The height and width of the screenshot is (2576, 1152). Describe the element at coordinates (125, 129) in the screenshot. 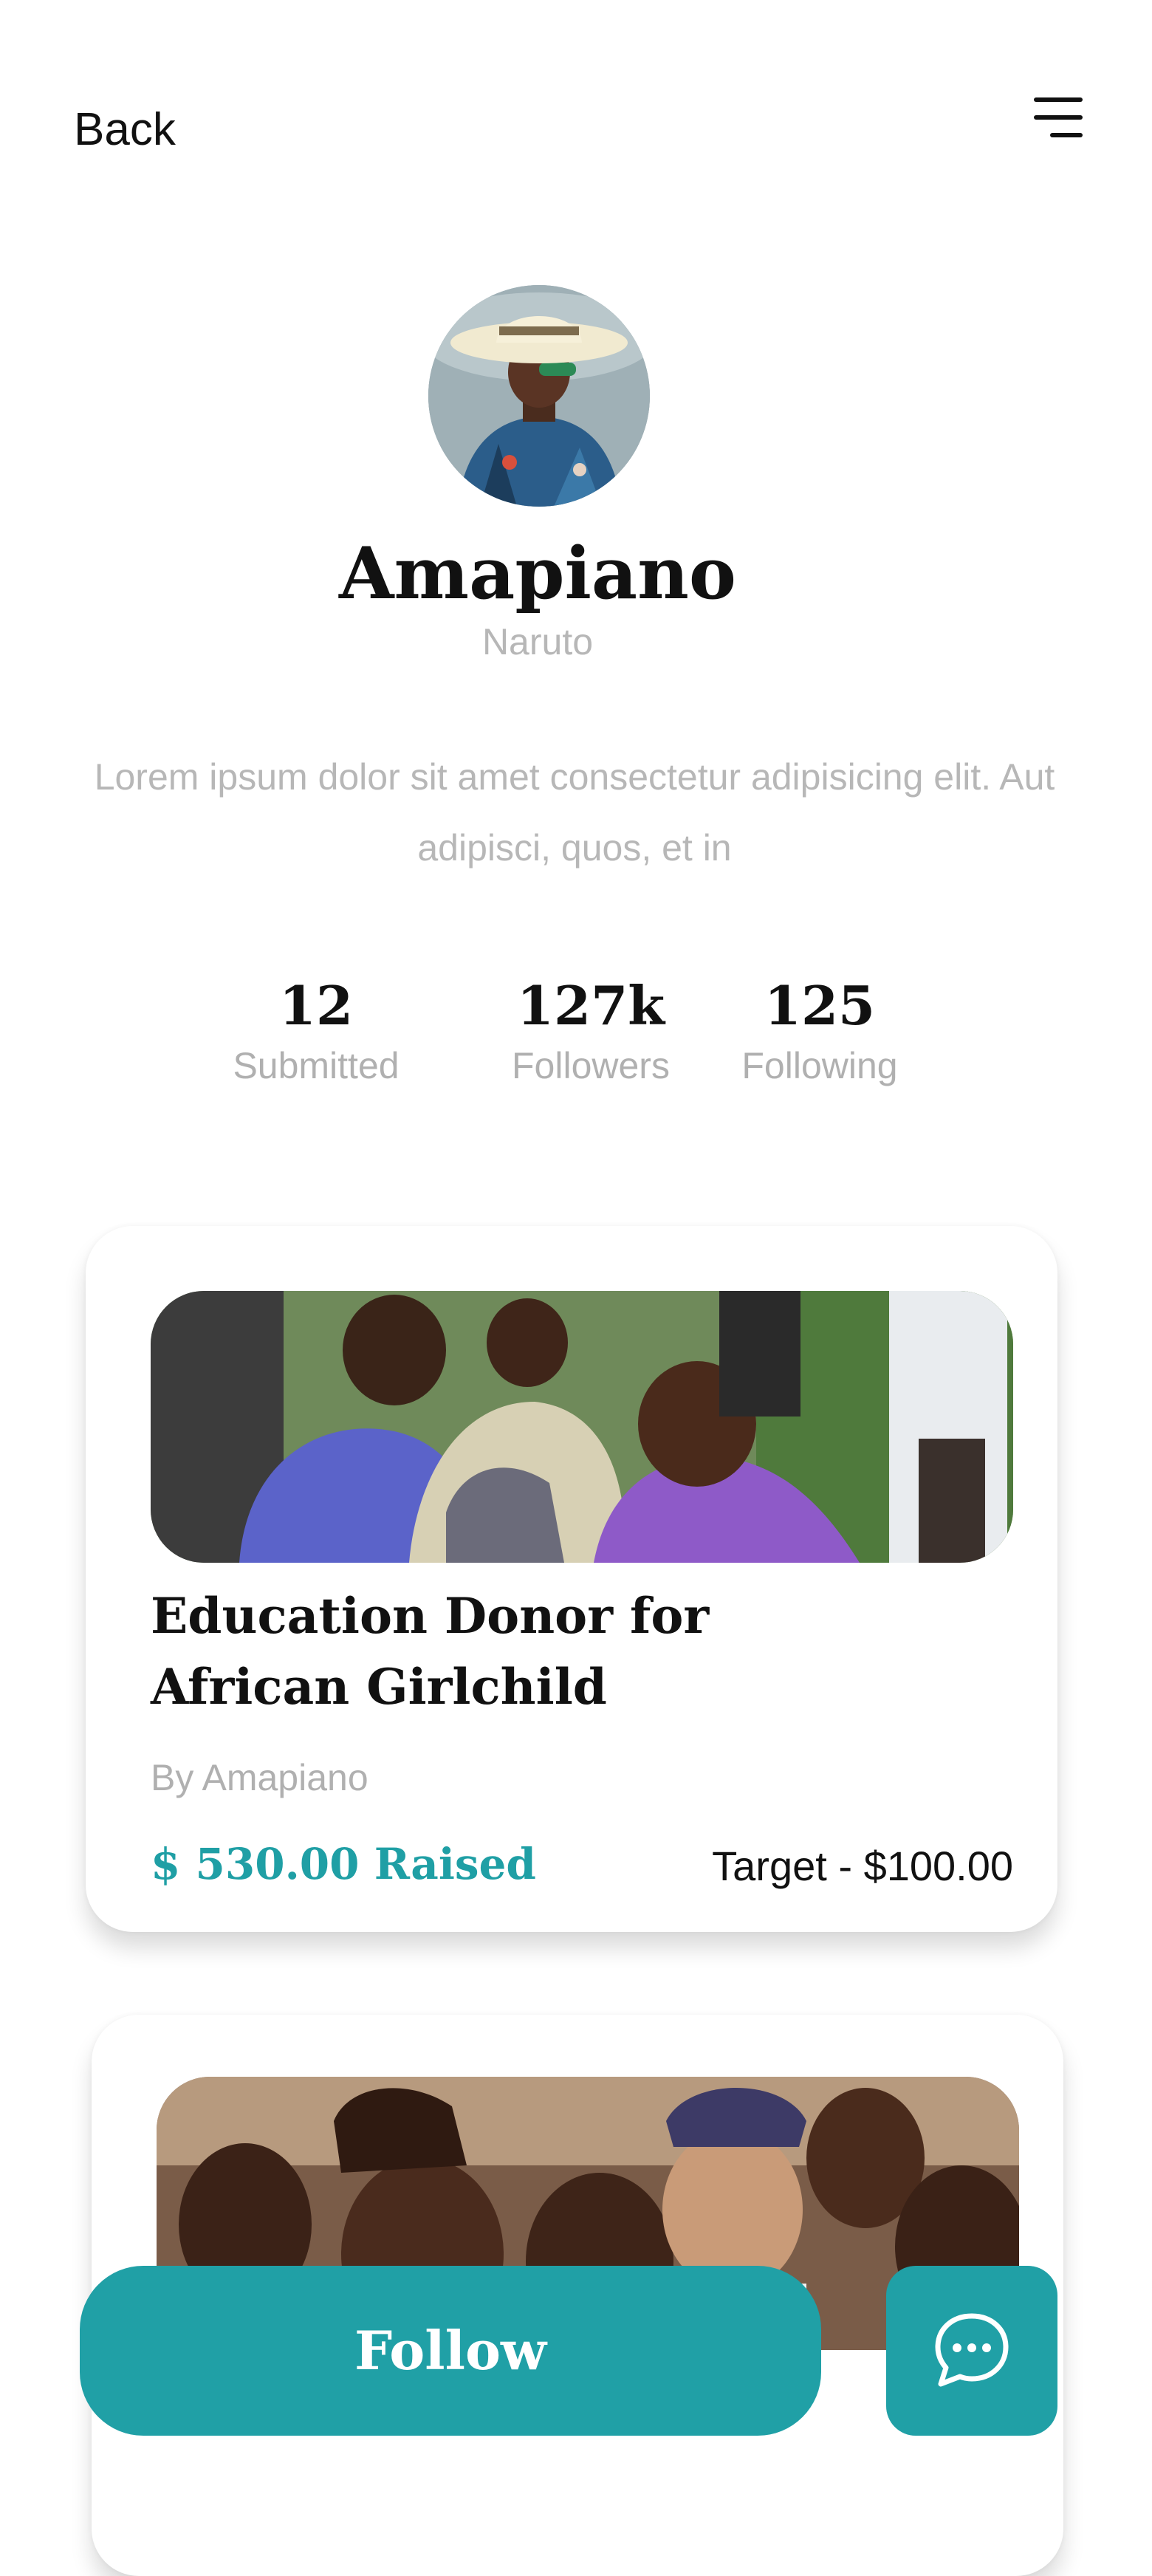

I see `back-button: Back` at that location.